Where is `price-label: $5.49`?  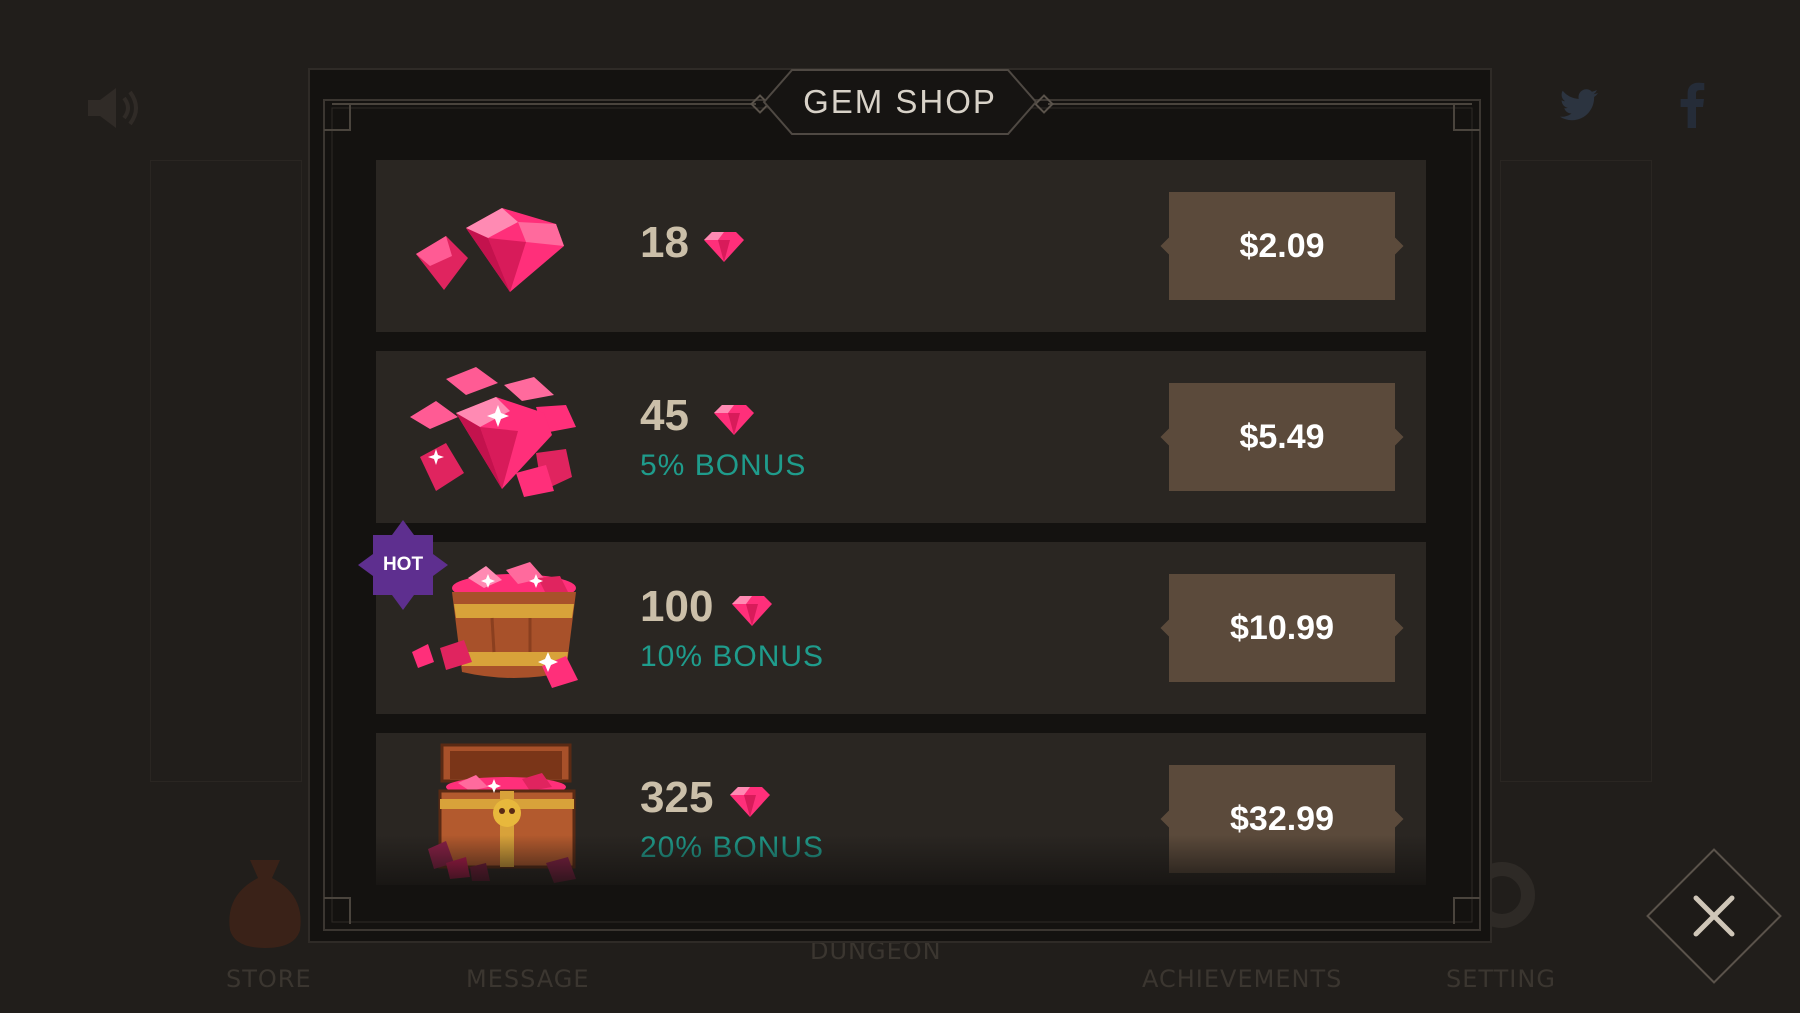 price-label: $5.49 is located at coordinates (1282, 436).